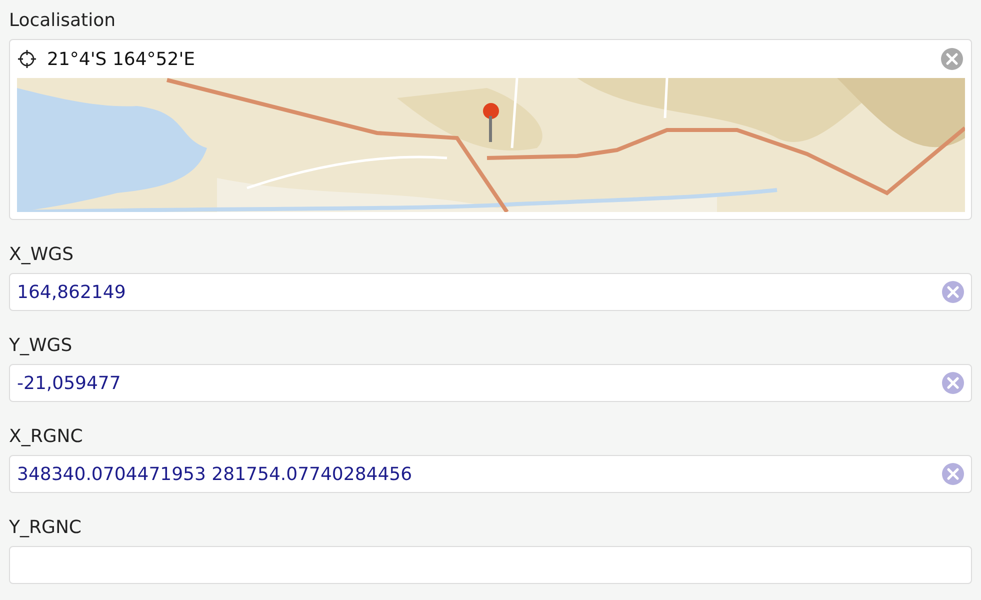 The height and width of the screenshot is (600, 981). Describe the element at coordinates (490, 383) in the screenshot. I see `input-field: -21,059477` at that location.